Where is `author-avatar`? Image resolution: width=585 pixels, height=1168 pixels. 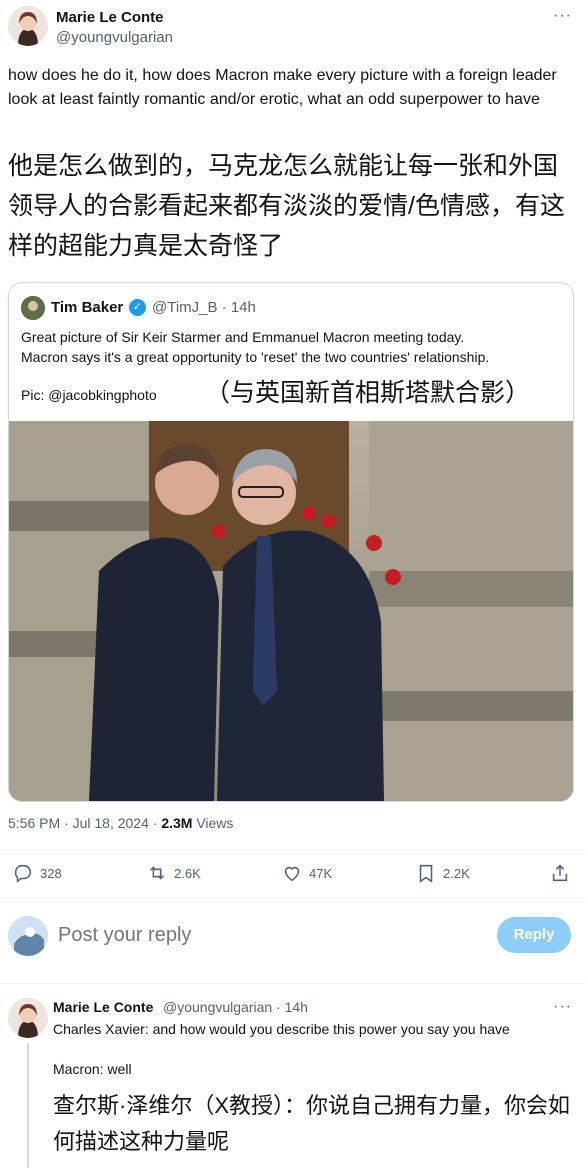
author-avatar is located at coordinates (28, 26).